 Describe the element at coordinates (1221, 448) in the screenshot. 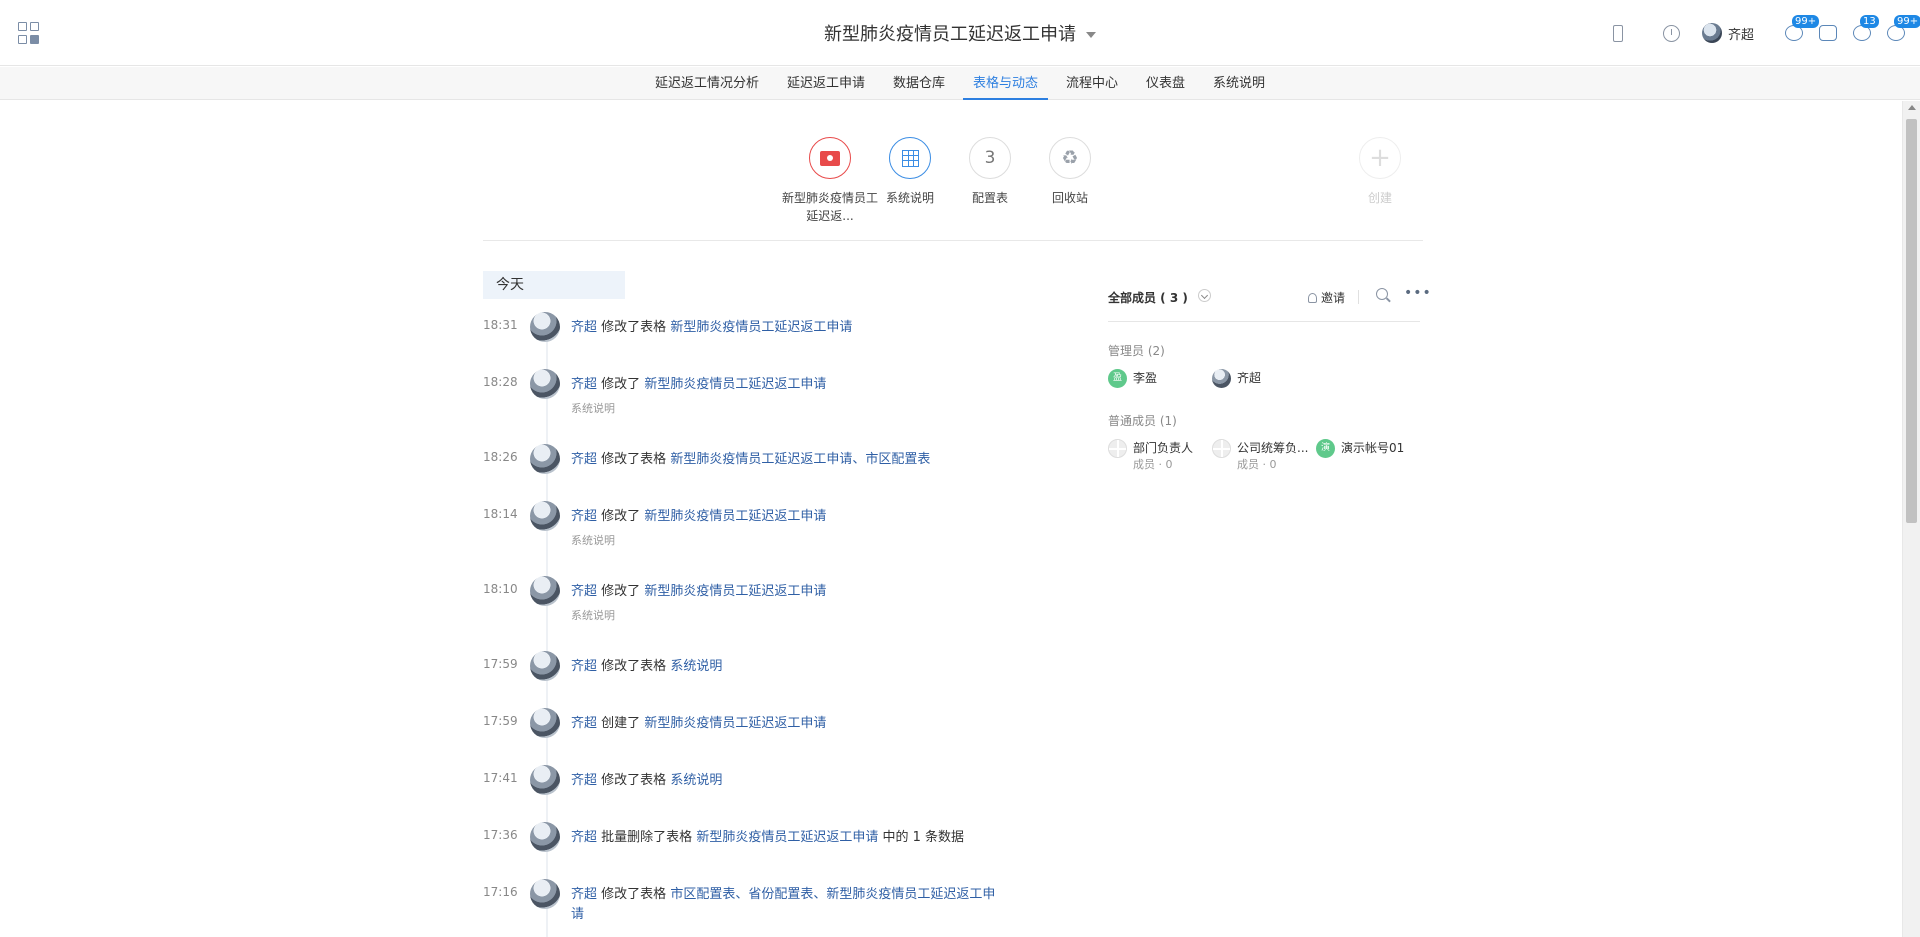

I see `role-avatar-icon` at that location.